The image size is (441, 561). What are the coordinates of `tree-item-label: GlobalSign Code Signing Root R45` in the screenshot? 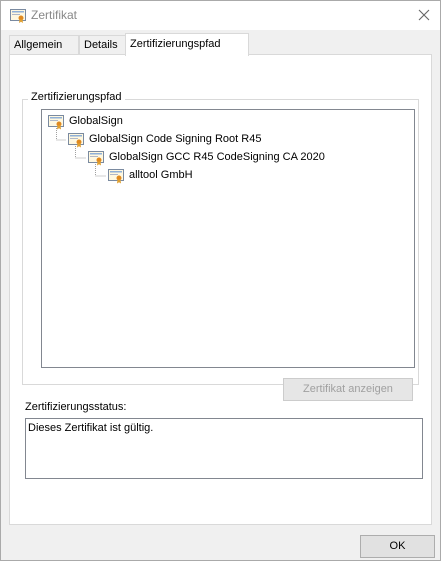 It's located at (175, 139).